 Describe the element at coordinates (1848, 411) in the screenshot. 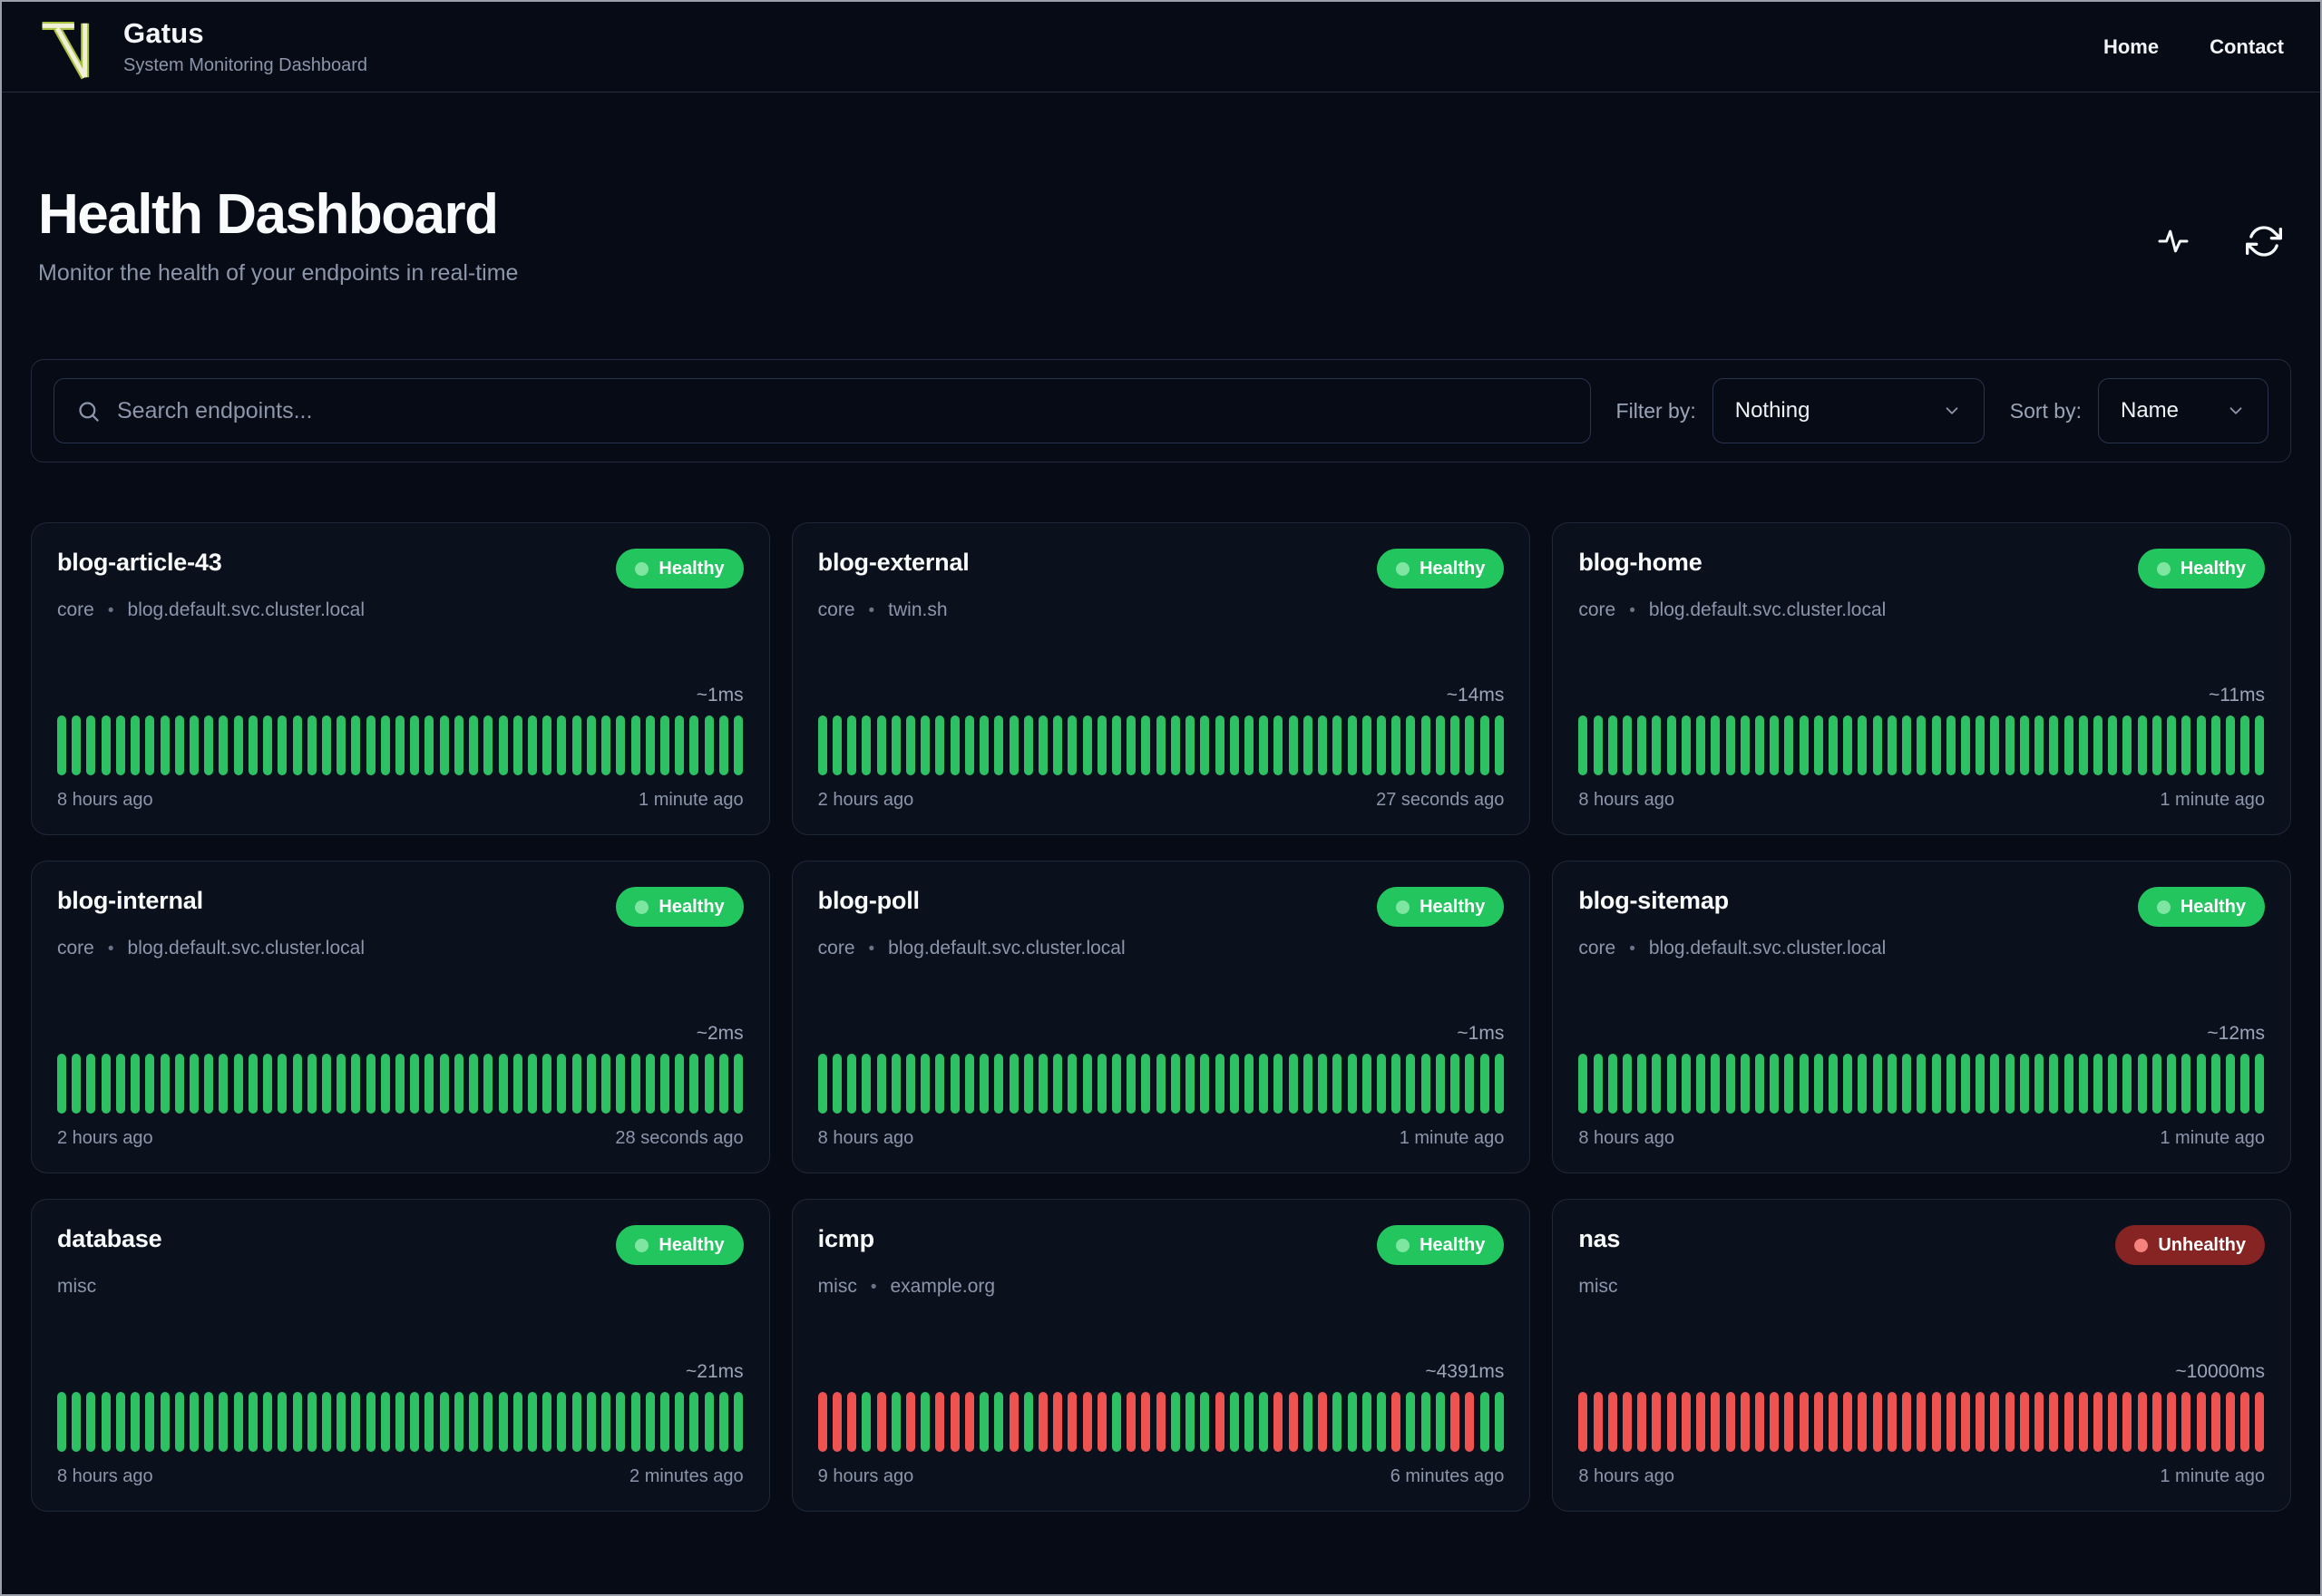

I see `filter-select: Nothing` at that location.